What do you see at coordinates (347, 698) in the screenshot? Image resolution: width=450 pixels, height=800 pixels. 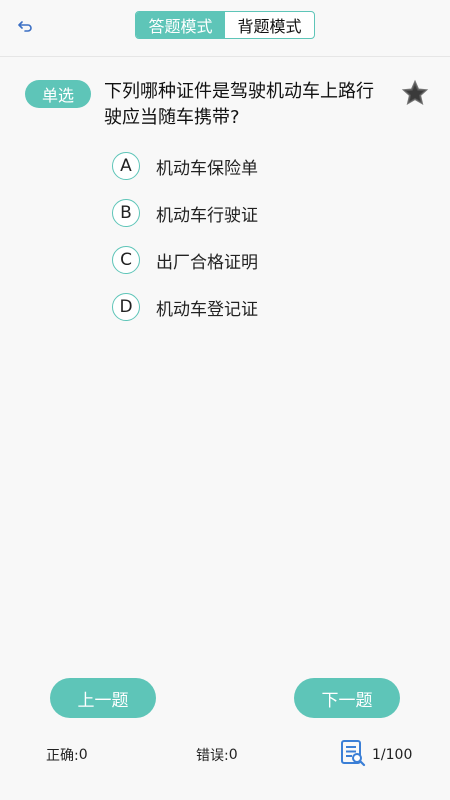 I see `next-question-button: 下一题` at bounding box center [347, 698].